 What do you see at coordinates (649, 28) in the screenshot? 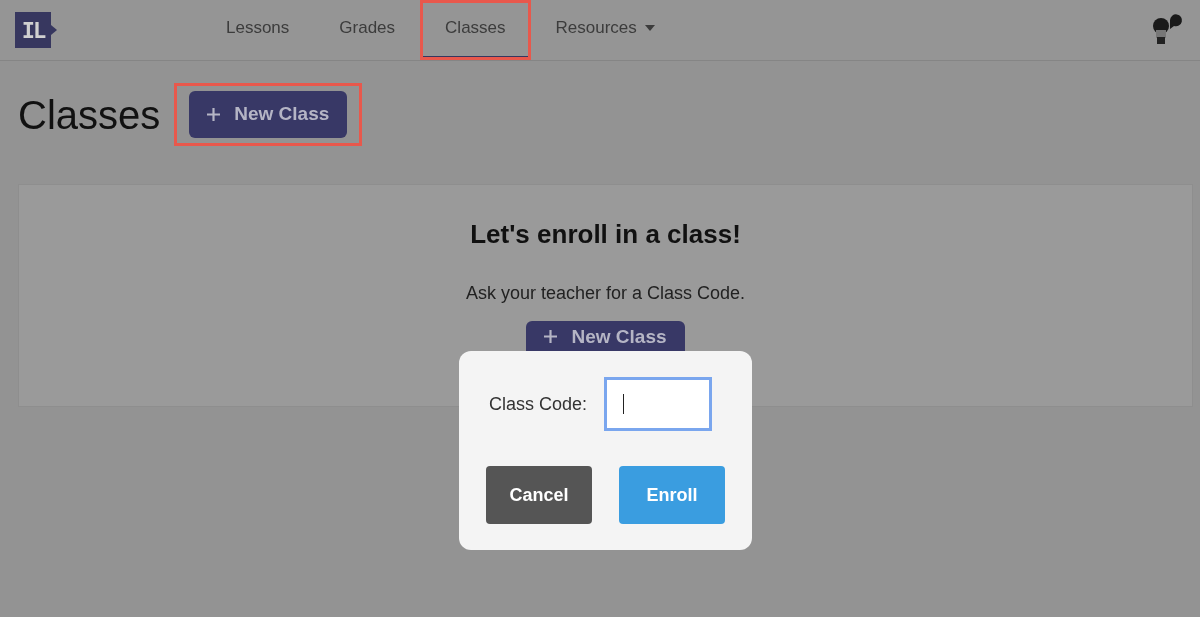
I see `caret-icon` at bounding box center [649, 28].